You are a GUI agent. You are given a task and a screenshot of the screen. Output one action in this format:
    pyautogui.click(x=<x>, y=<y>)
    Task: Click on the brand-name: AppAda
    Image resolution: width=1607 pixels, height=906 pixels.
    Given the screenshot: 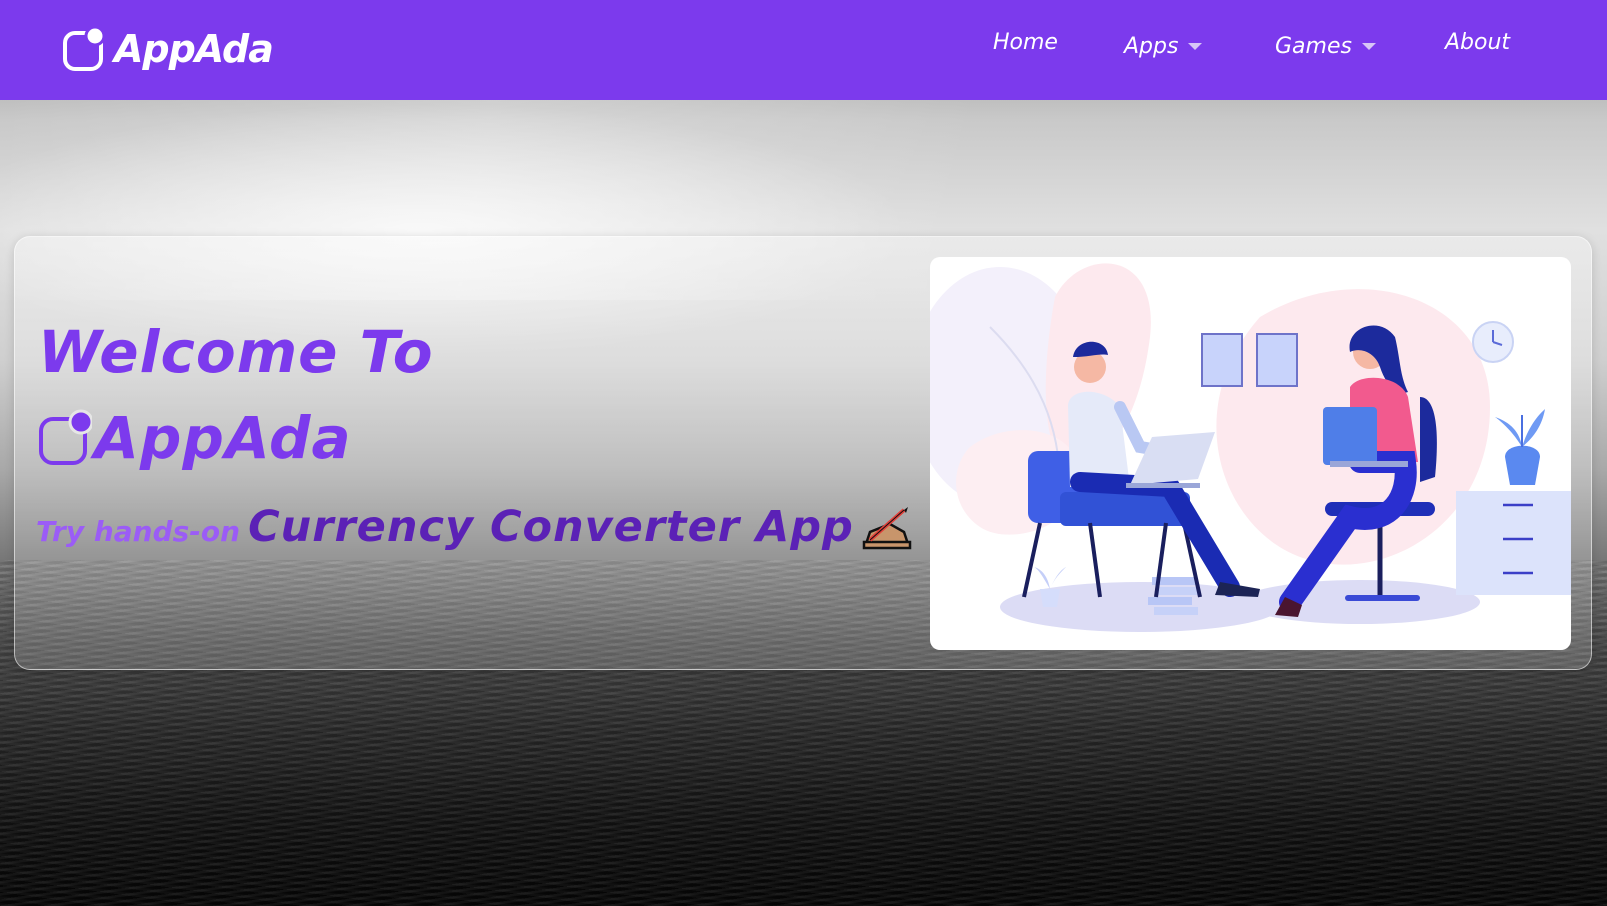 What is the action you would take?
    pyautogui.click(x=194, y=49)
    